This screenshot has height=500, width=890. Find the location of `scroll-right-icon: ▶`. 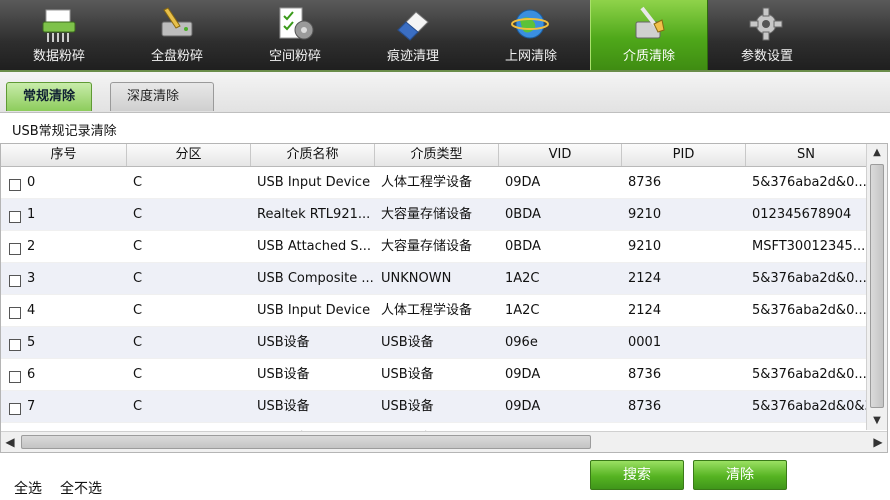

scroll-right-icon: ▶ is located at coordinates (878, 442).